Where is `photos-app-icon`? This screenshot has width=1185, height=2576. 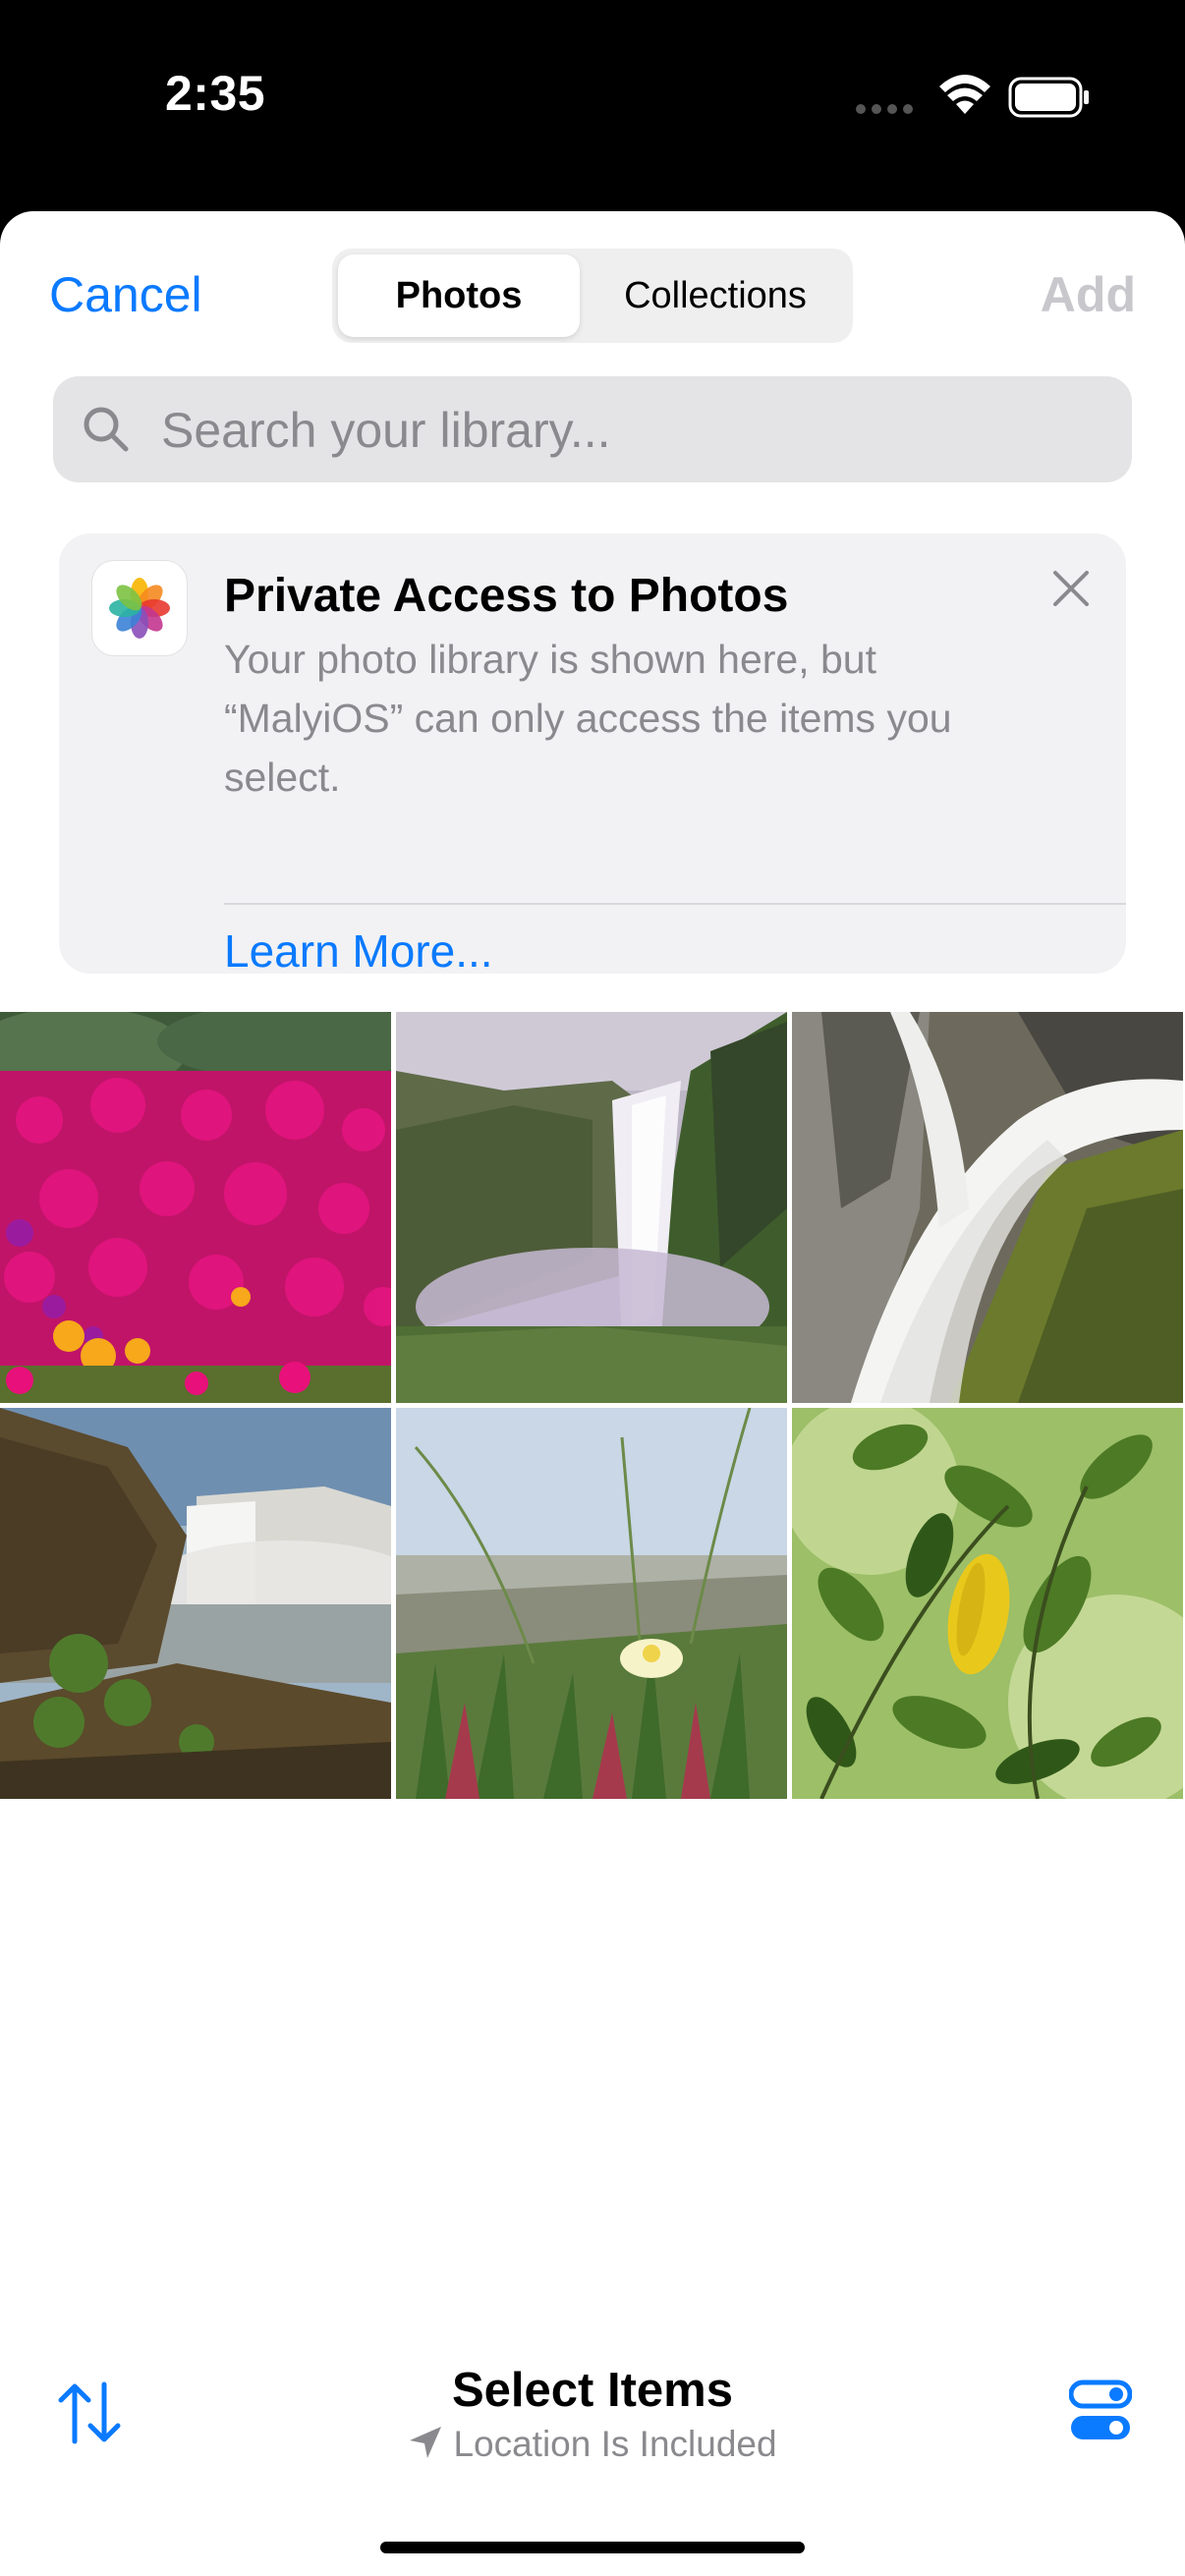 photos-app-icon is located at coordinates (139, 608).